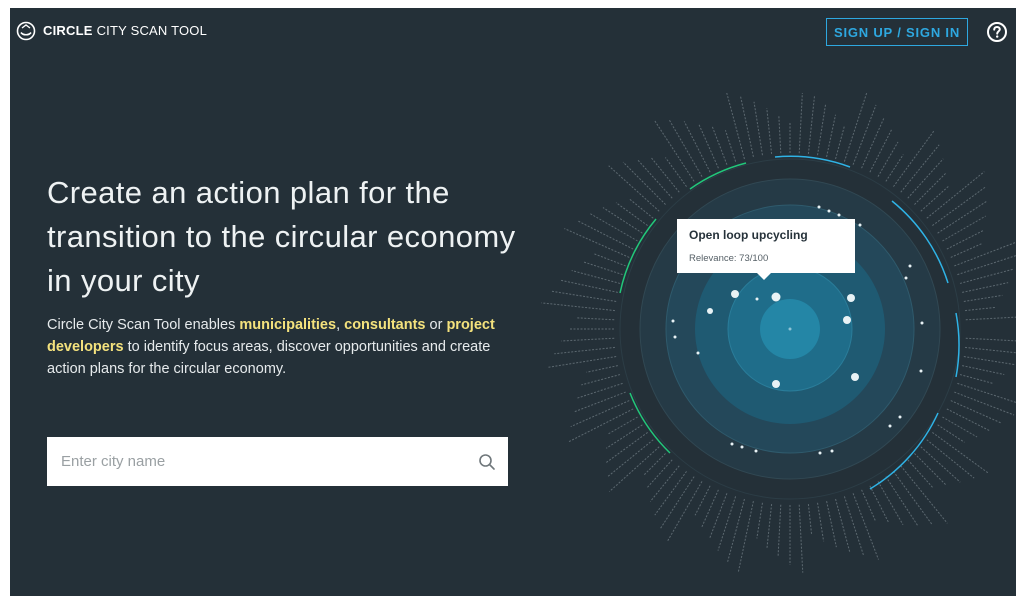 This screenshot has height=599, width=1016. I want to click on brand-name-light: CITY SCAN TOOL, so click(152, 30).